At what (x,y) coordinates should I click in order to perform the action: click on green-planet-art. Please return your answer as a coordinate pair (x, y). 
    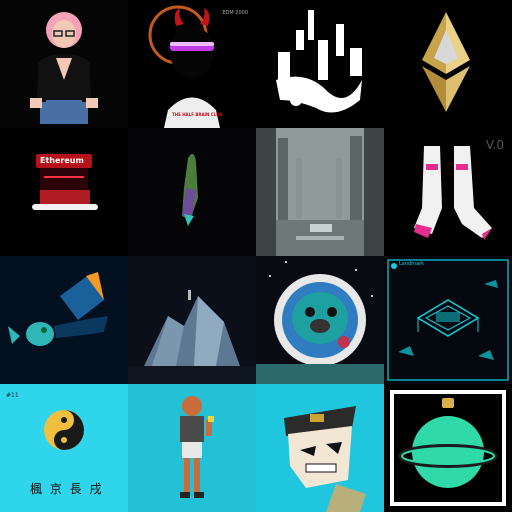
    Looking at the image, I should click on (448, 448).